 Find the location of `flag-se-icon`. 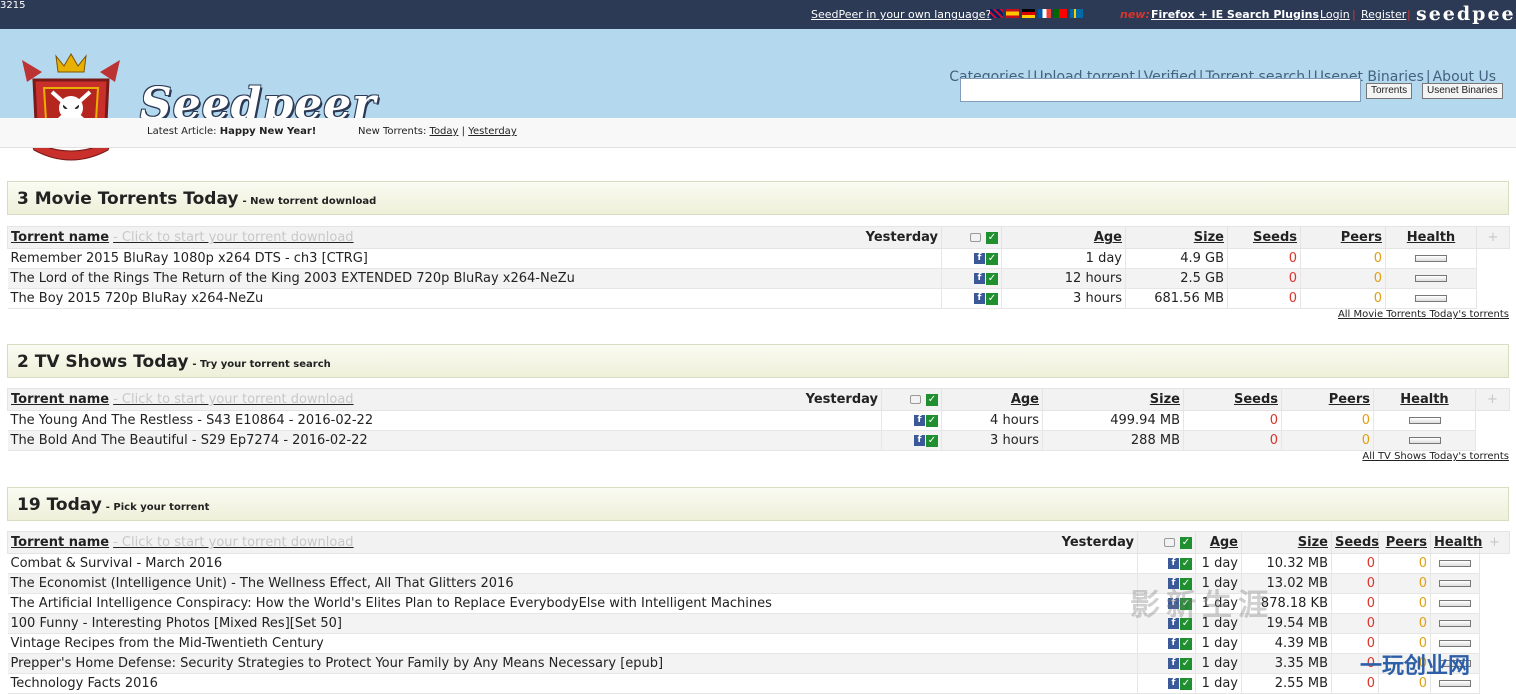

flag-se-icon is located at coordinates (1076, 13).